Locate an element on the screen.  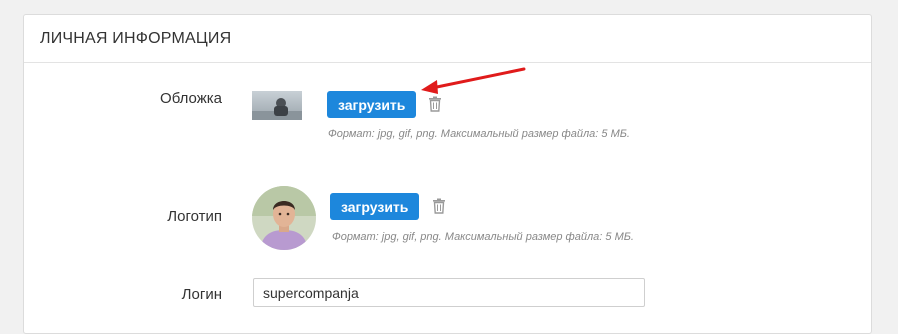
login-field is located at coordinates (449, 292).